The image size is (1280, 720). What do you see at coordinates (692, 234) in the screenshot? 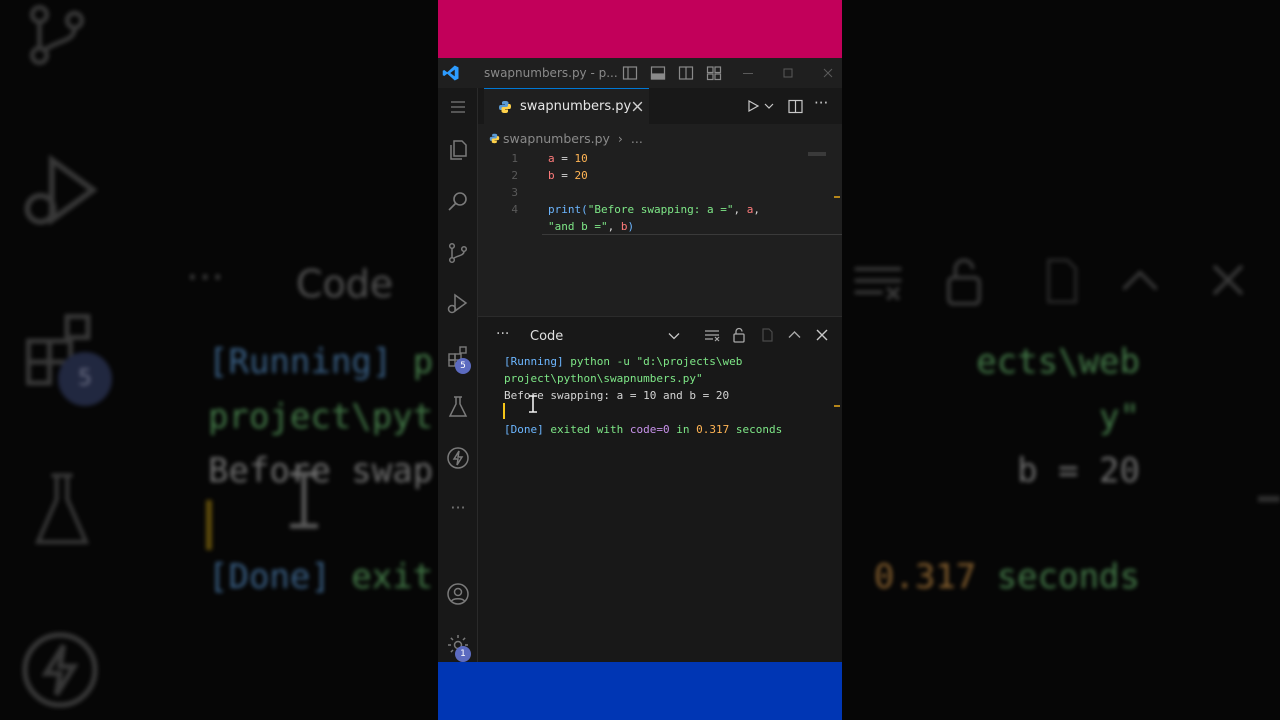
I see `current-line-highlight` at bounding box center [692, 234].